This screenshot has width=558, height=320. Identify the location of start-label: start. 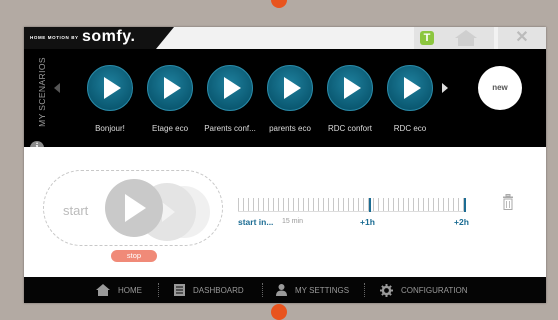
(76, 210).